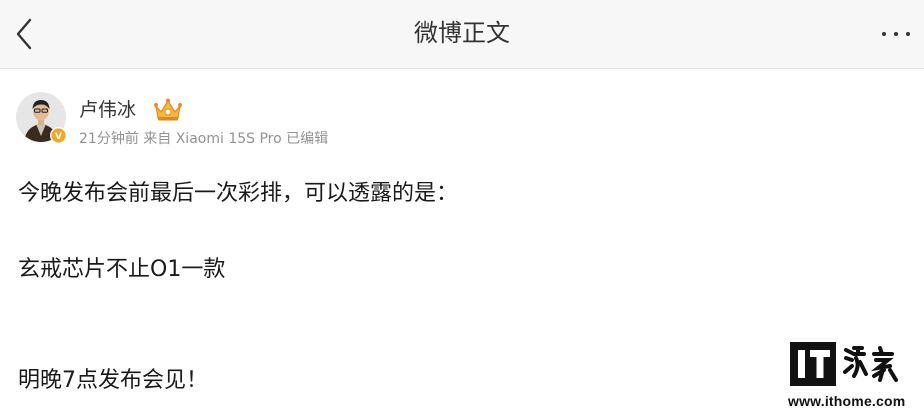 The height and width of the screenshot is (418, 924). I want to click on chevron-left-icon, so click(24, 34).